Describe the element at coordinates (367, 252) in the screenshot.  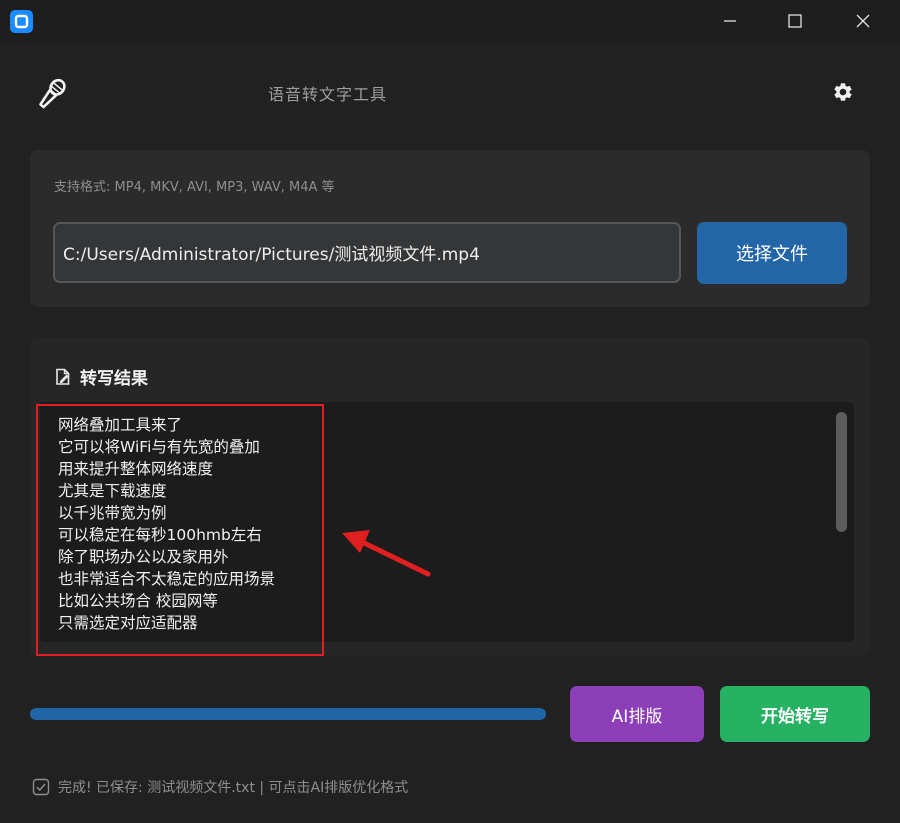
I see `file-path-input` at that location.